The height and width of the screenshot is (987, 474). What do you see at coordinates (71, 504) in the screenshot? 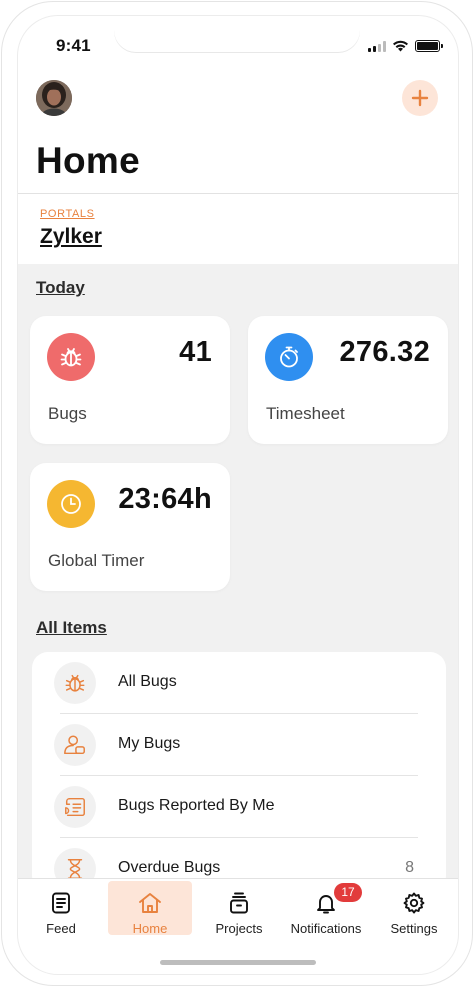
I see `clock-icon` at bounding box center [71, 504].